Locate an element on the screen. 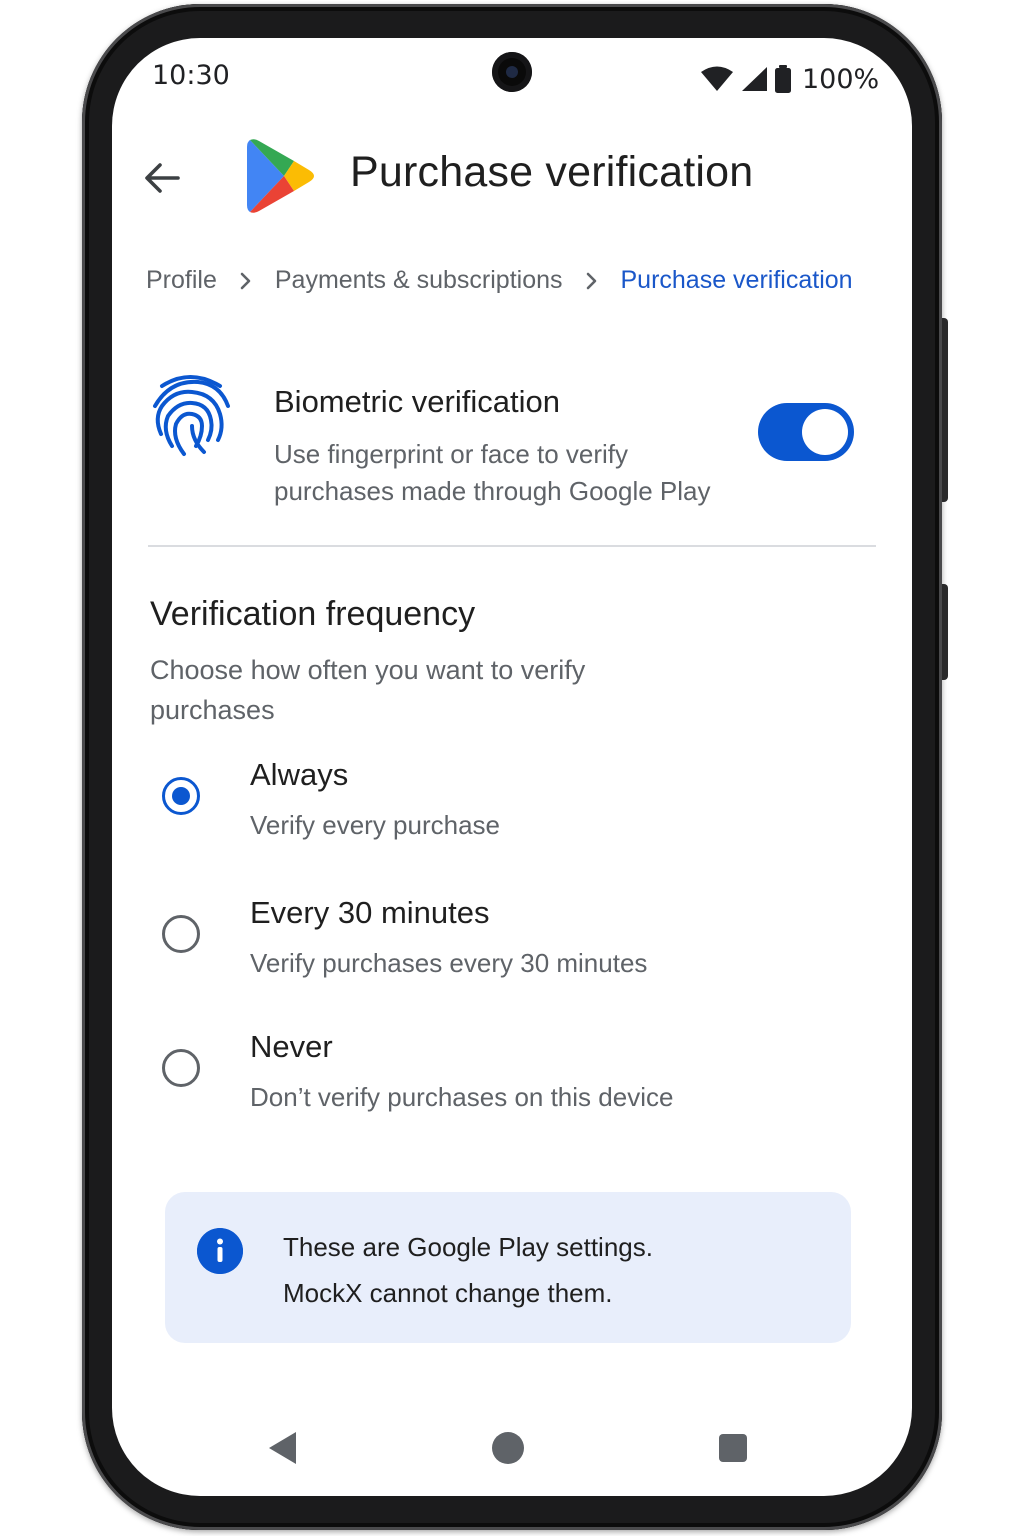 This screenshot has width=1024, height=1536. nav-back-icon is located at coordinates (282, 1448).